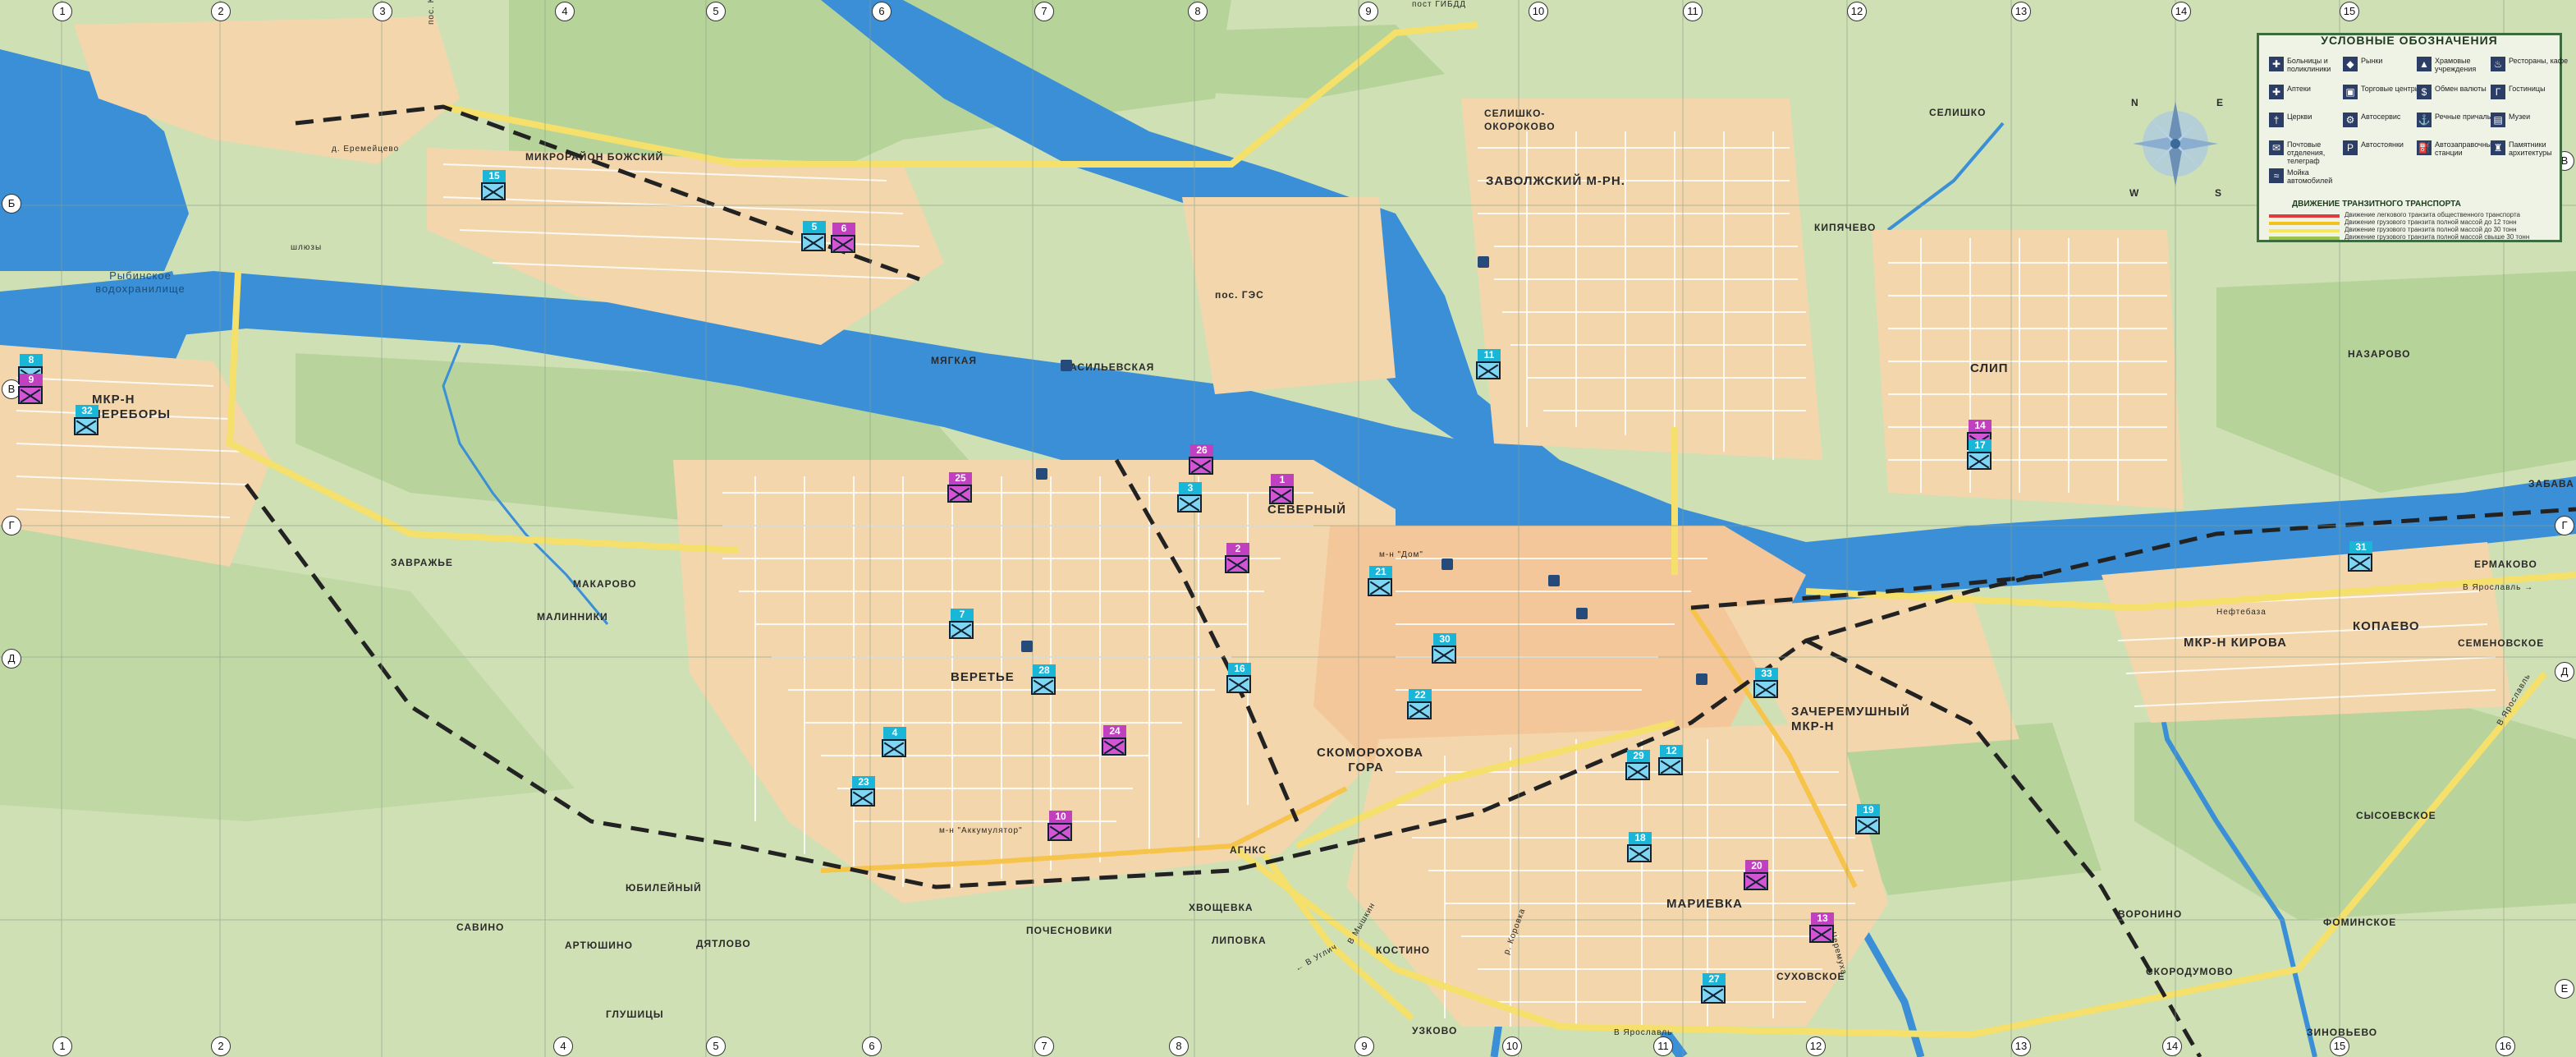 The image size is (2576, 1057). Describe the element at coordinates (1756, 875) in the screenshot. I see `post-office-marker: 20` at that location.